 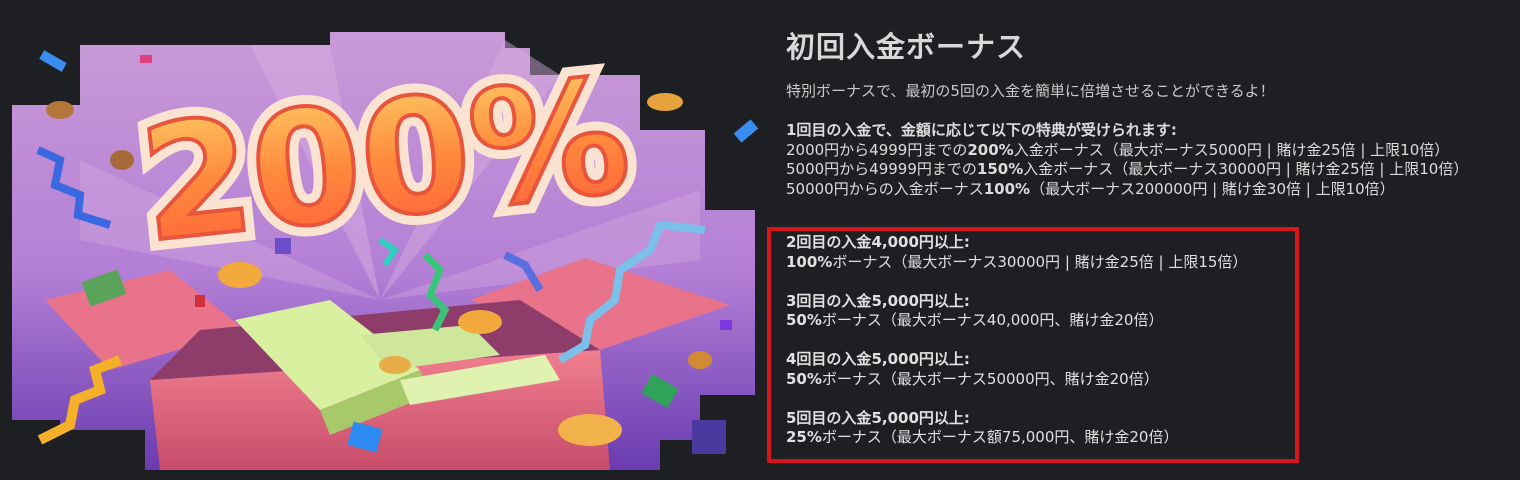 I want to click on deposit-detail: 100%ボーナス（最大ボーナス30000円 | 賭け金25倍 | 上限15倍）, so click(x=1017, y=261).